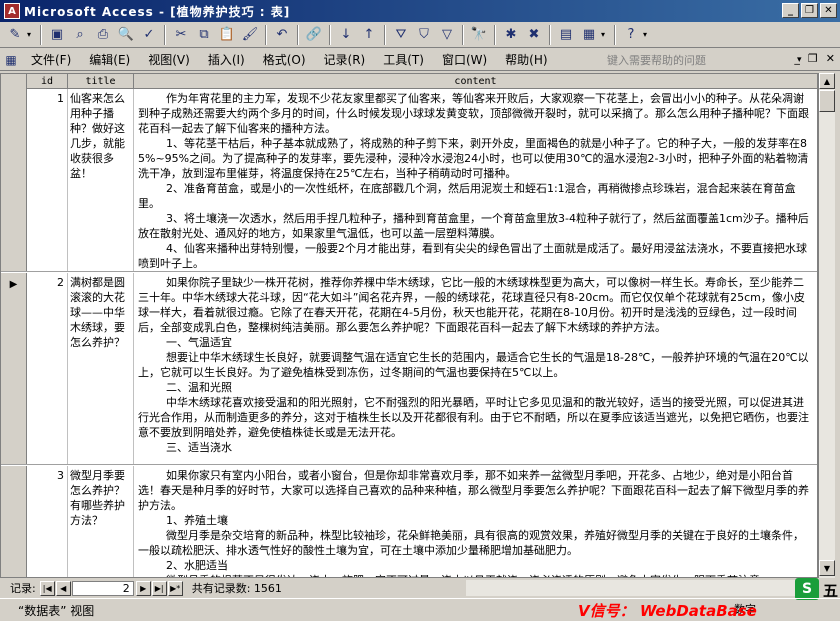 The image size is (840, 621). I want to click on current-record-field: 2, so click(102, 588).